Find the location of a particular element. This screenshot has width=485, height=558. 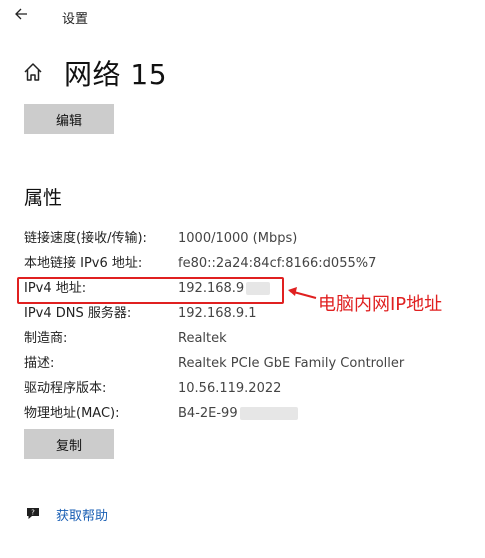

annotation-arrow-icon is located at coordinates (302, 293).